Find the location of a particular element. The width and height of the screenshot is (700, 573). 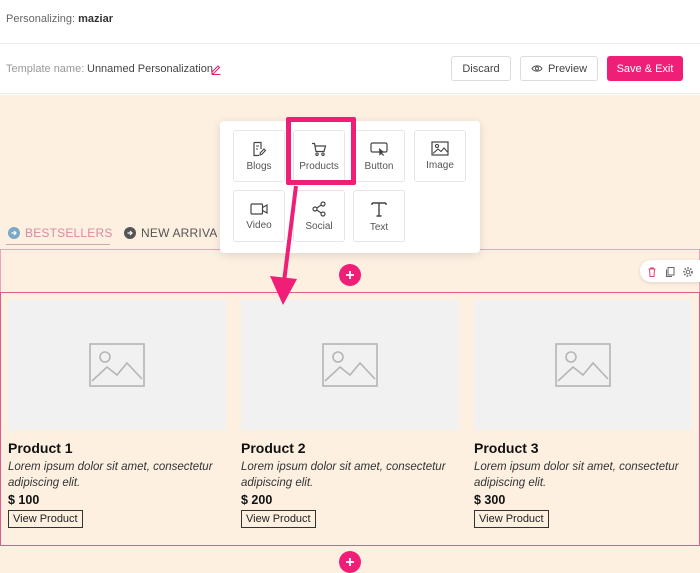

preview-button: Preview is located at coordinates (559, 68).